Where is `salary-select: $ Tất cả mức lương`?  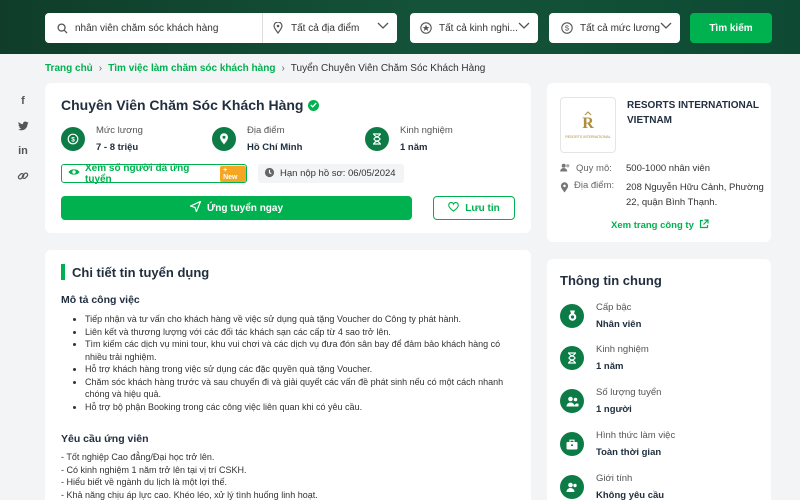 salary-select: $ Tất cả mức lương is located at coordinates (614, 28).